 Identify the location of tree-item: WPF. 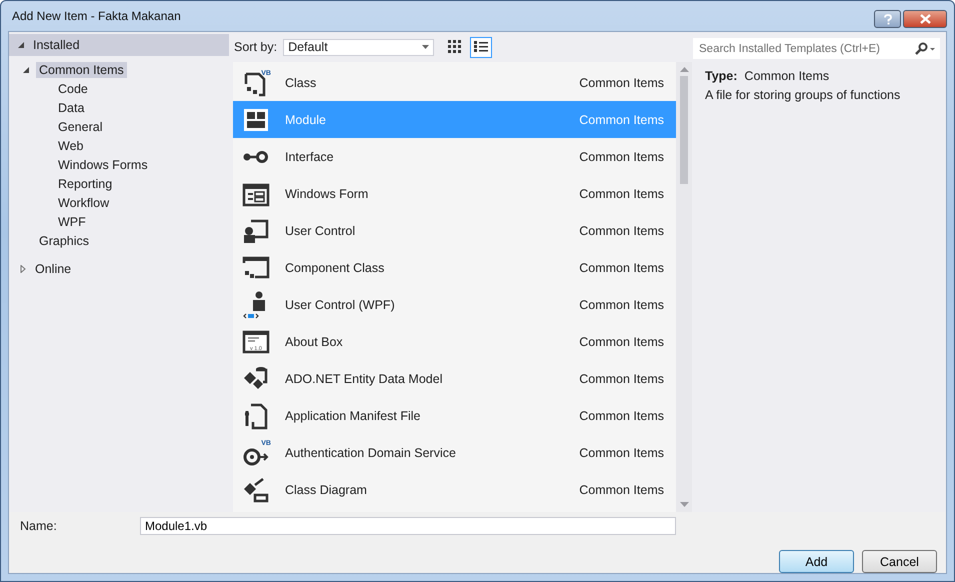
(72, 222).